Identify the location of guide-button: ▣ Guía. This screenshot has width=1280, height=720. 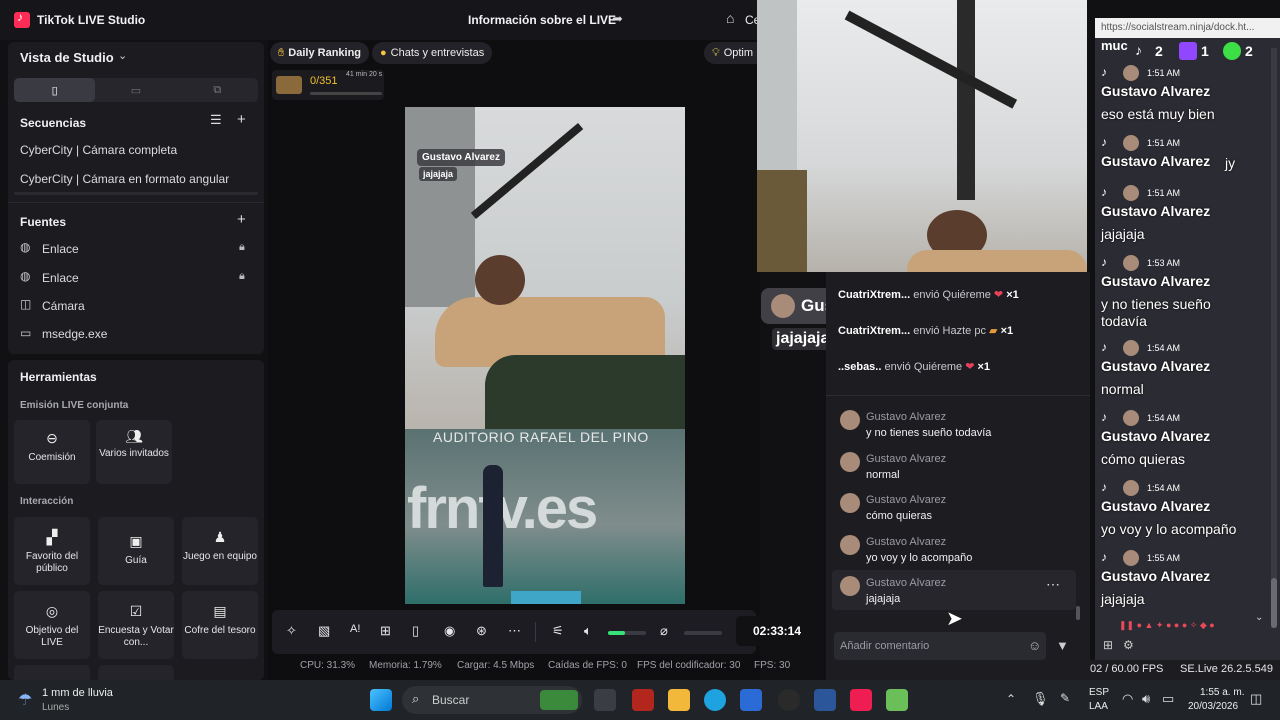
(136, 551).